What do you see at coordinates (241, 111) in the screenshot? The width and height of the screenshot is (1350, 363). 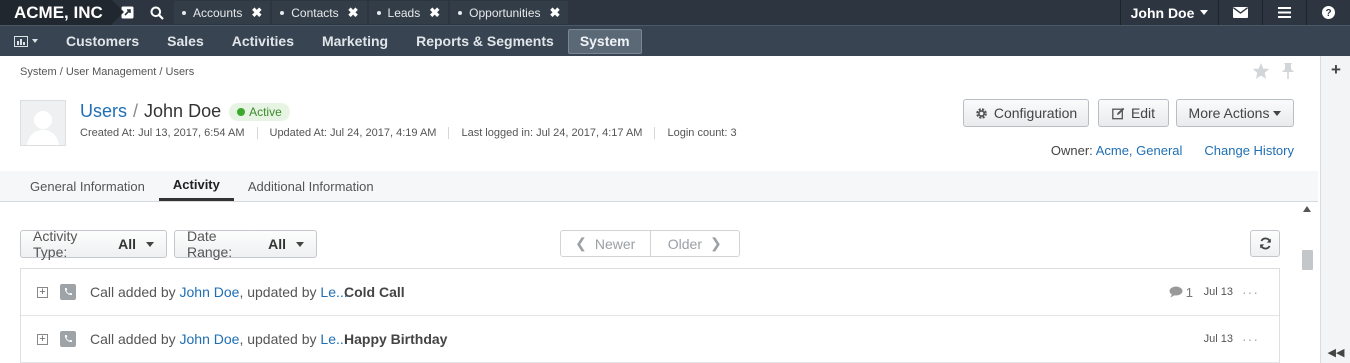 I see `status-dot-icon` at bounding box center [241, 111].